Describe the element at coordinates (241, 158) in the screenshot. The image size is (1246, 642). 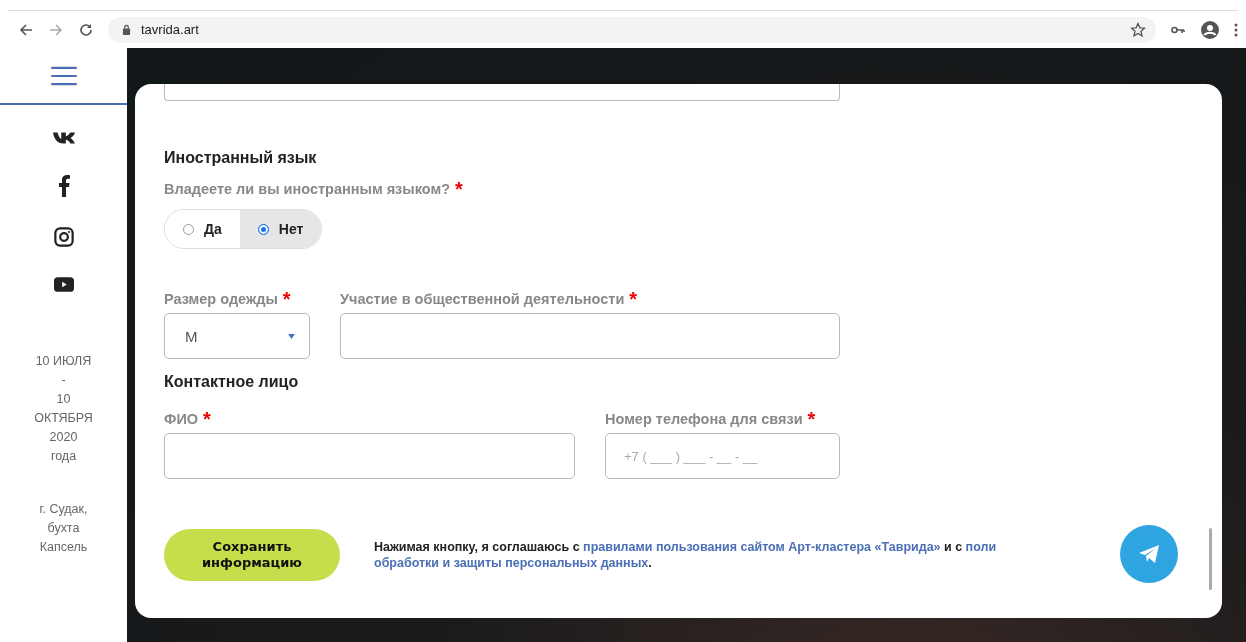
I see `section-heading: Иностранный язык` at that location.